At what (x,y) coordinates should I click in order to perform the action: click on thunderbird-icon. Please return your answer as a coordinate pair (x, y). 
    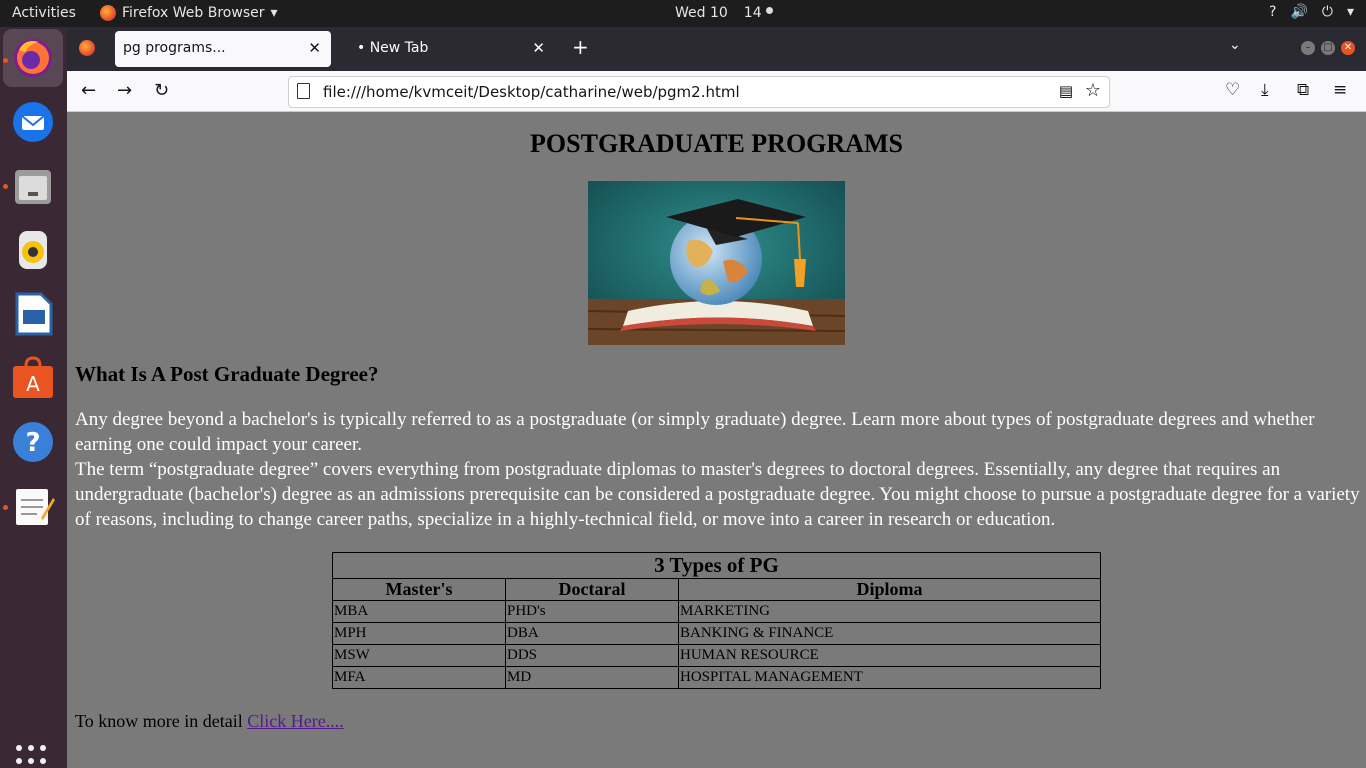
    Looking at the image, I should click on (33, 122).